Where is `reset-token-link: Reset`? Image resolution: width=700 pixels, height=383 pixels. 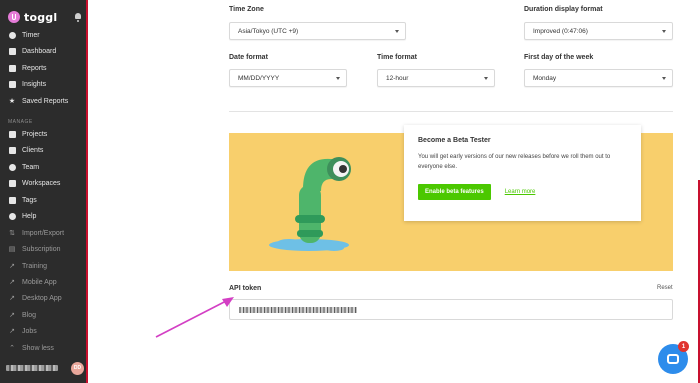
reset-token-link: Reset is located at coordinates (665, 288).